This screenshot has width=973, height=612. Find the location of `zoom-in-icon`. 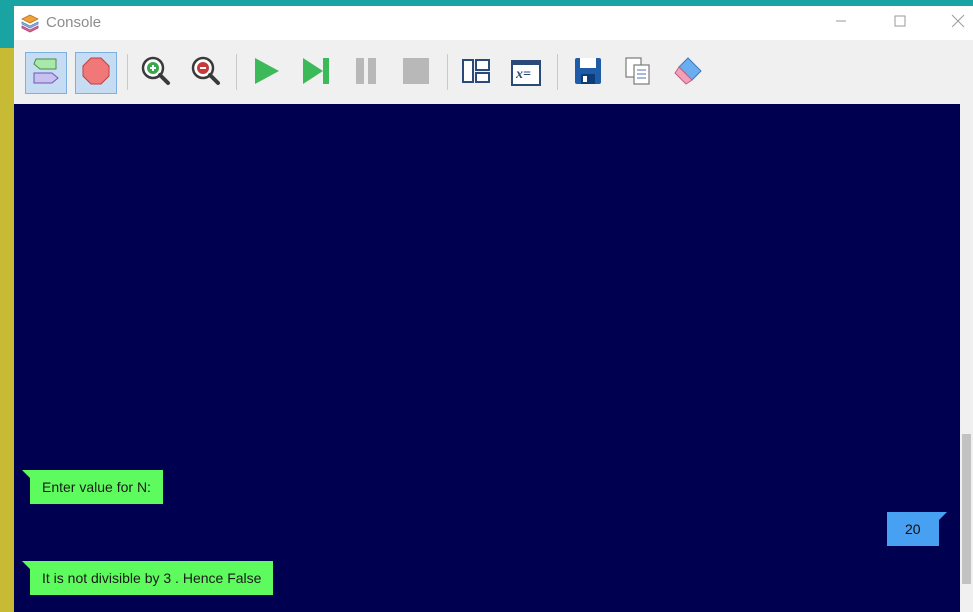

zoom-in-icon is located at coordinates (156, 73).